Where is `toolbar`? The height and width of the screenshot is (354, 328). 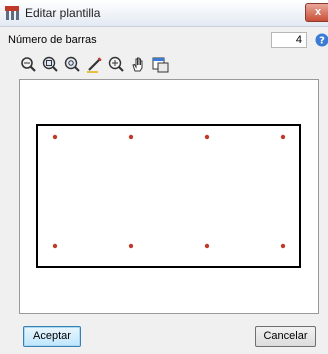
toolbar is located at coordinates (94, 64).